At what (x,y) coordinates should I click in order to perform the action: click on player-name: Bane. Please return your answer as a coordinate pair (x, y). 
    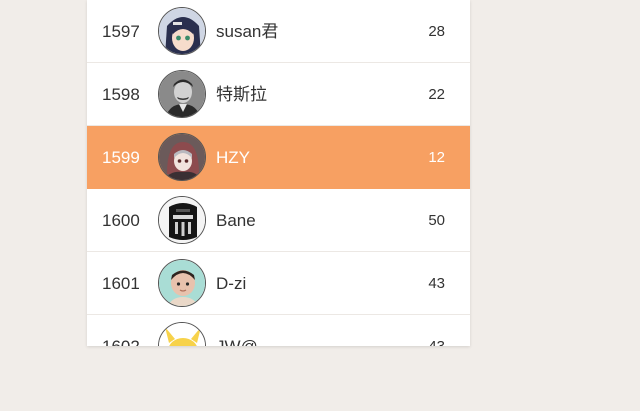
    Looking at the image, I should click on (236, 220).